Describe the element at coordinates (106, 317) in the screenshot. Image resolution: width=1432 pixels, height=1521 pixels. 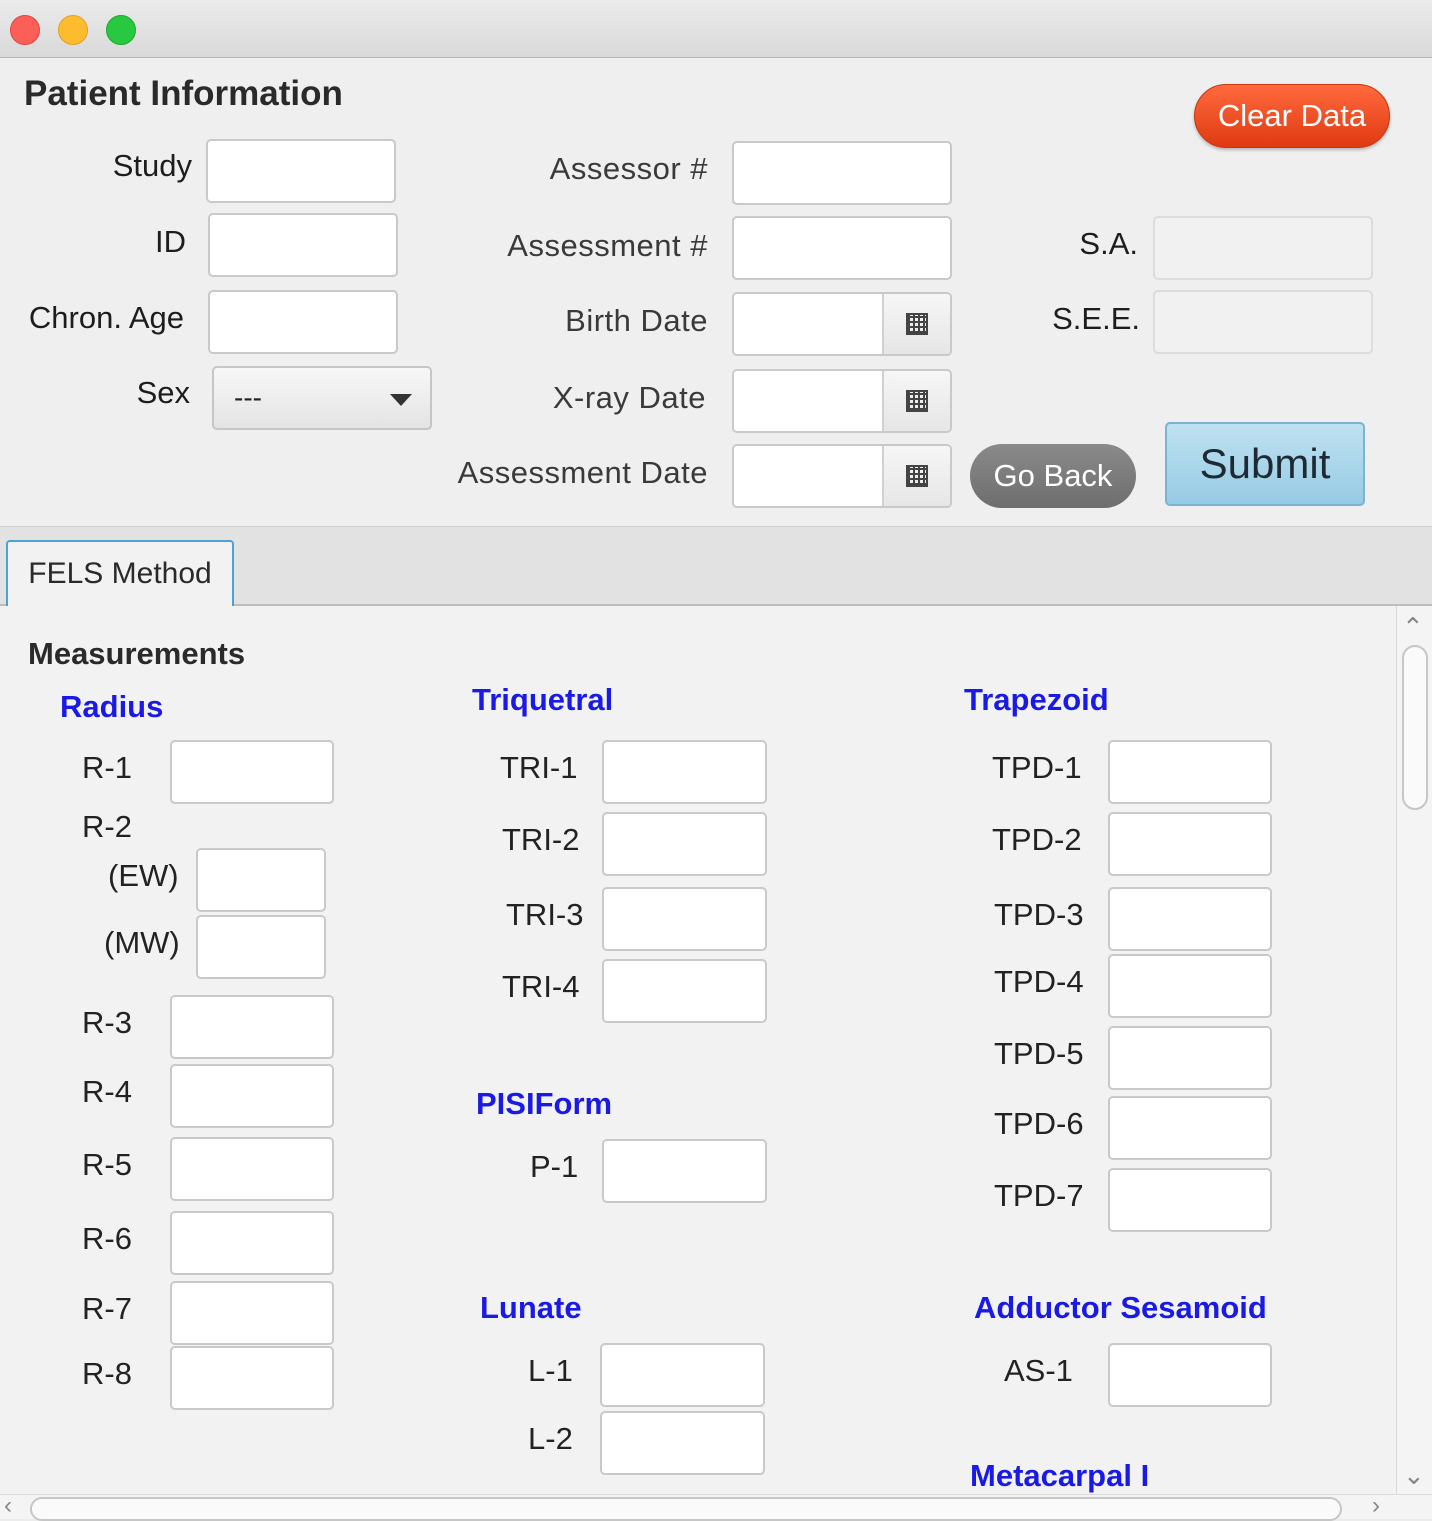
I see `chron-age-label: Chron. Age` at that location.